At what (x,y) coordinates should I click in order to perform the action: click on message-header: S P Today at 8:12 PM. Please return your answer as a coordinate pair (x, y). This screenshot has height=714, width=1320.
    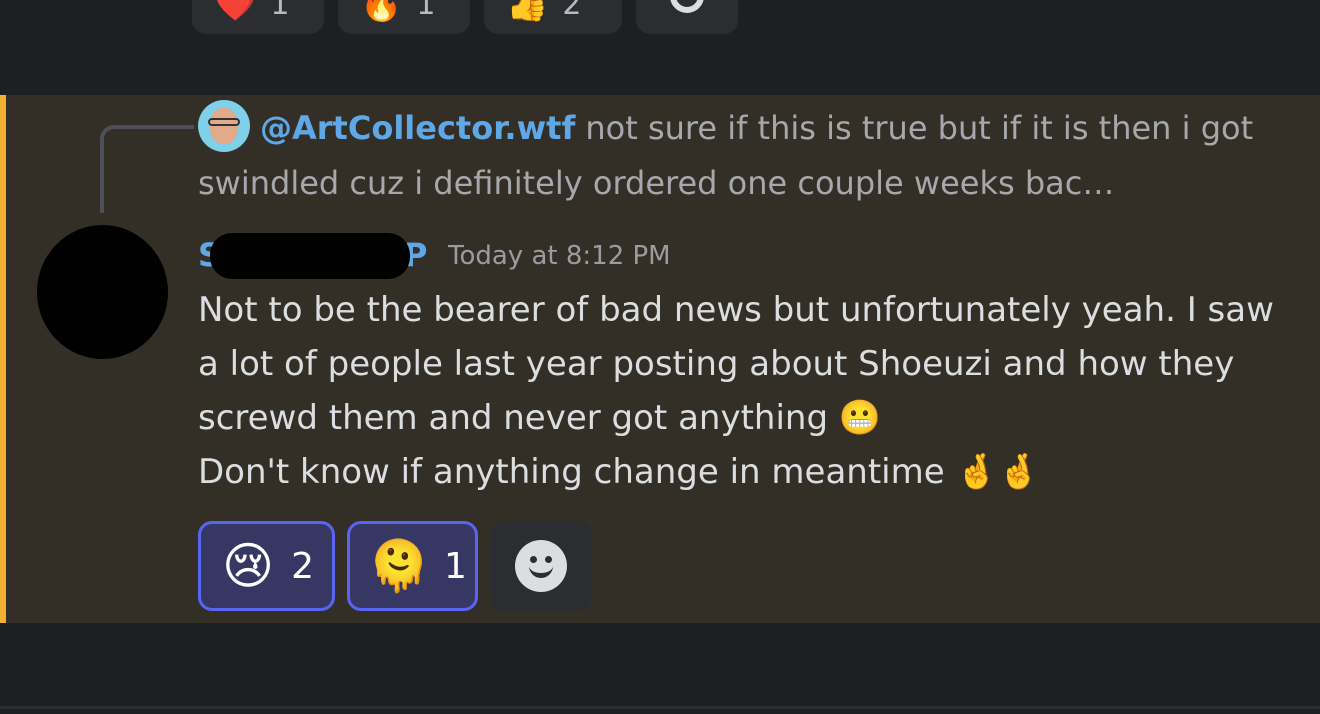
    Looking at the image, I should click on (434, 254).